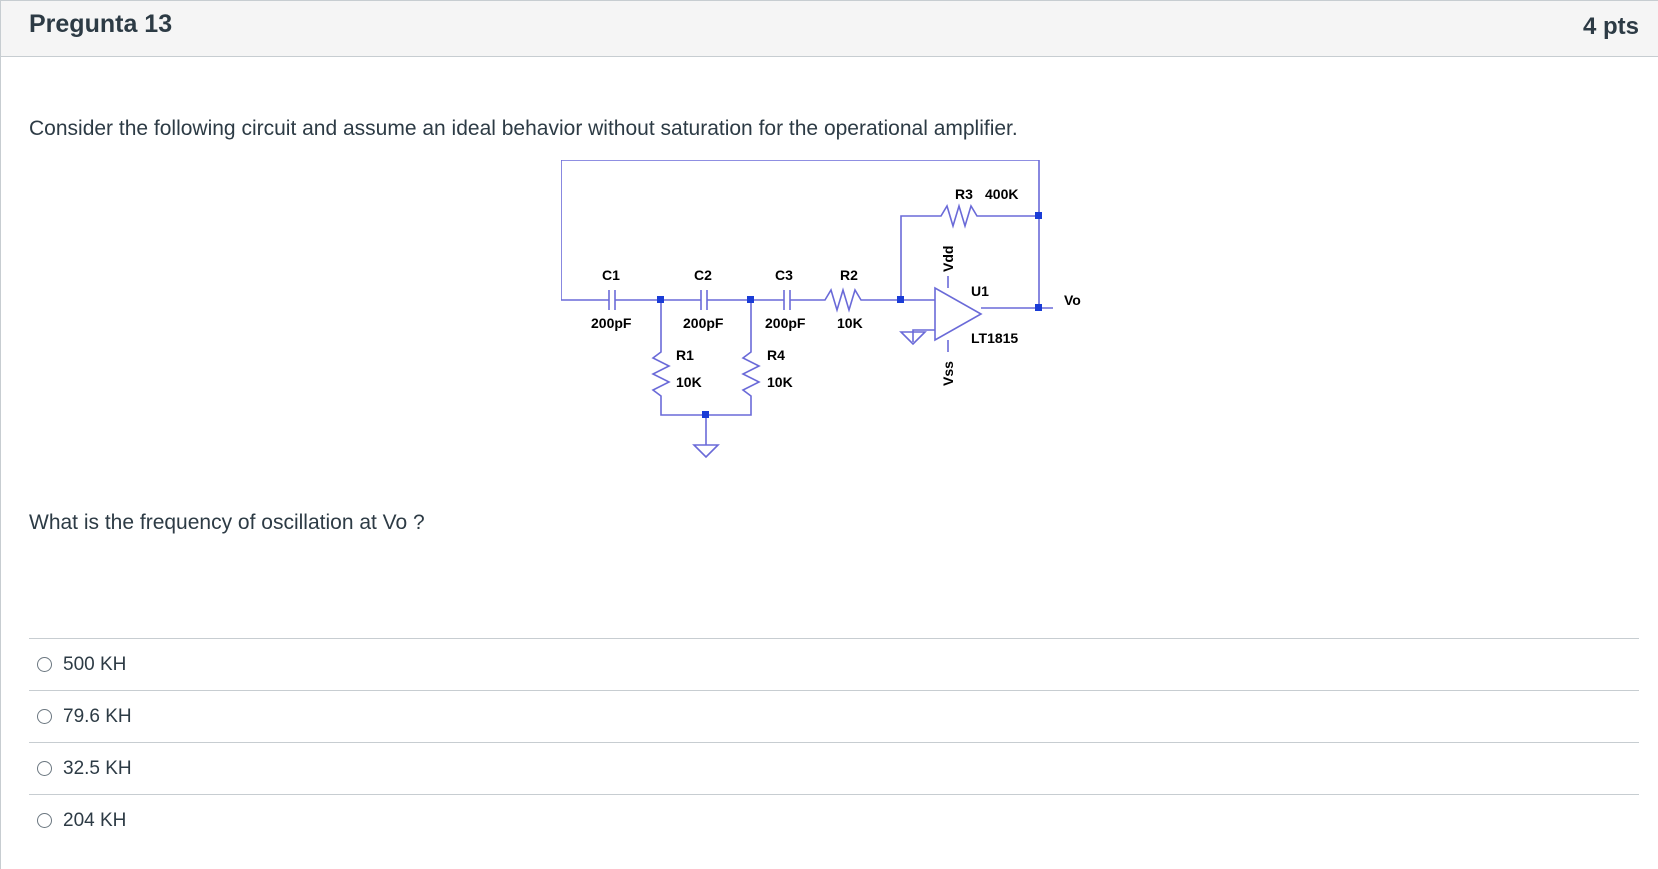 The image size is (1658, 869). What do you see at coordinates (703, 323) in the screenshot?
I see `c2-value: 200pF` at bounding box center [703, 323].